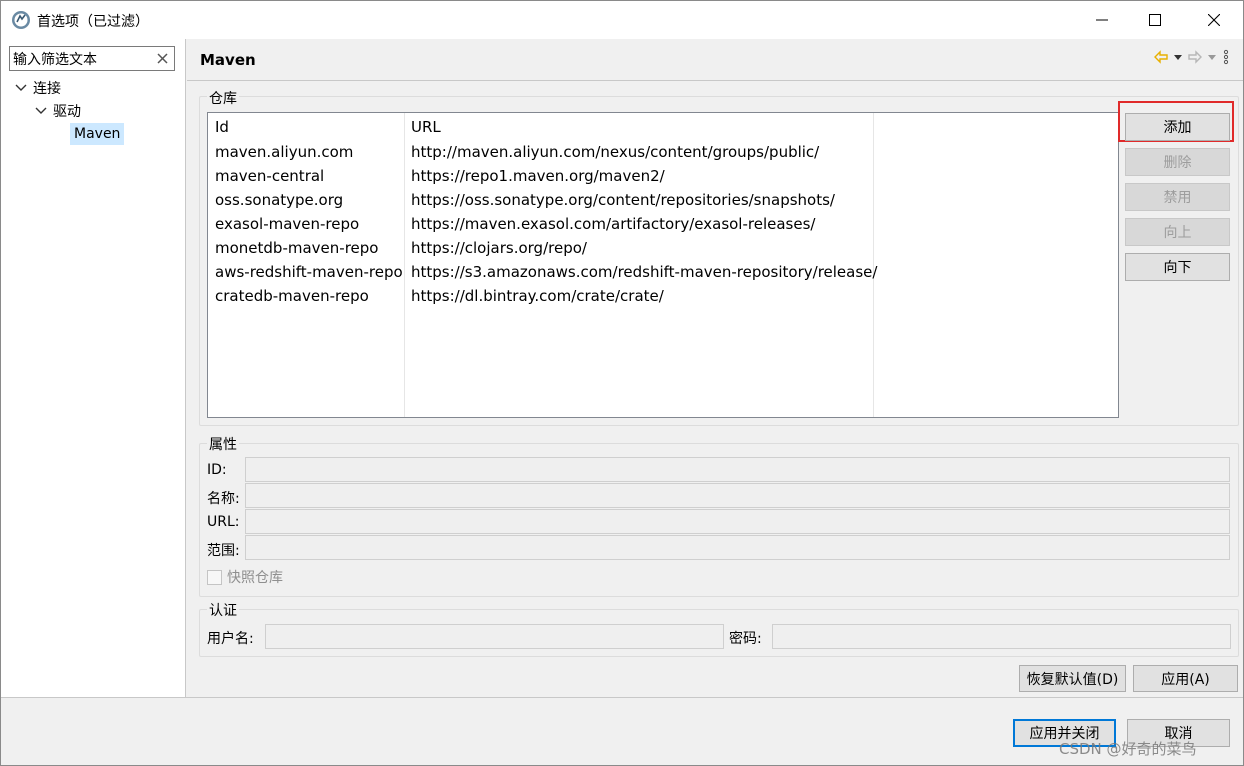 This screenshot has height=766, width=1244. I want to click on id-field, so click(737, 469).